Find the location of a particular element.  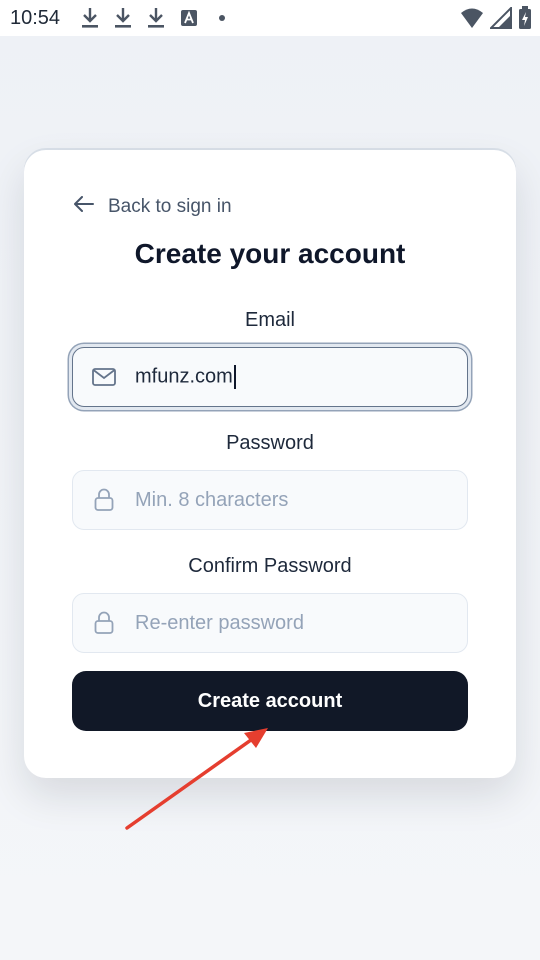

email-field: mfunz.com is located at coordinates (270, 377).